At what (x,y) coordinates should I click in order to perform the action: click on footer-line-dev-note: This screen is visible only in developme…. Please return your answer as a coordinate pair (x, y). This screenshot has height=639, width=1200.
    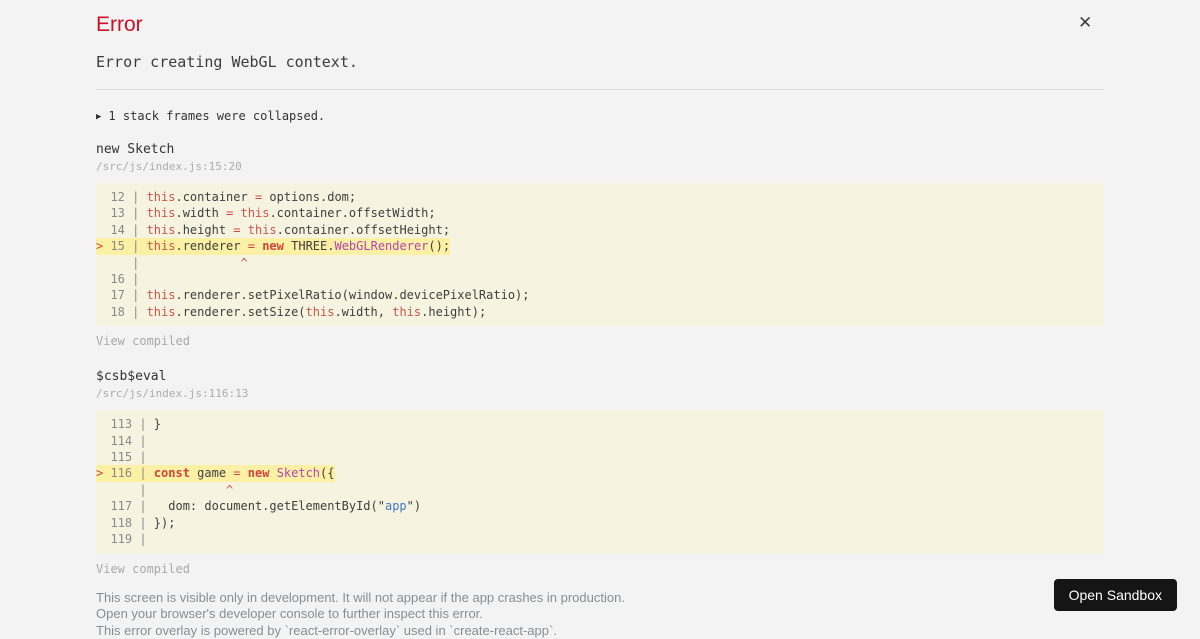
    Looking at the image, I should click on (600, 598).